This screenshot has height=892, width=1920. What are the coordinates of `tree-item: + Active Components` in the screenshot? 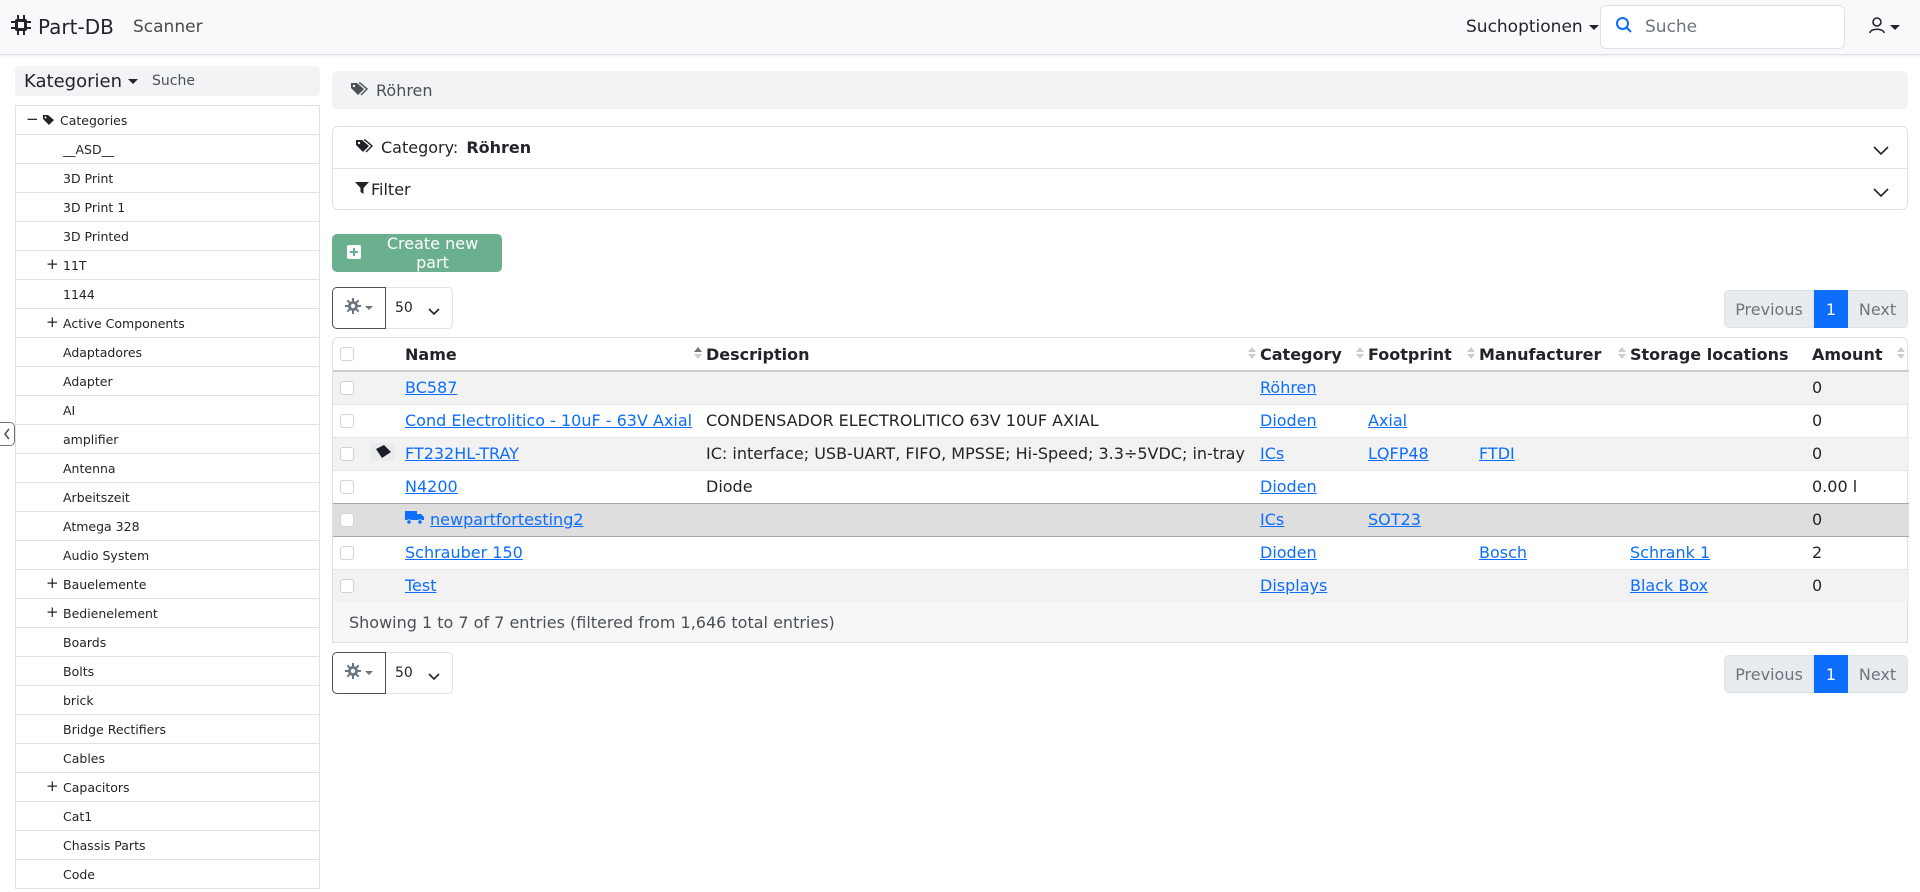 It's located at (167, 323).